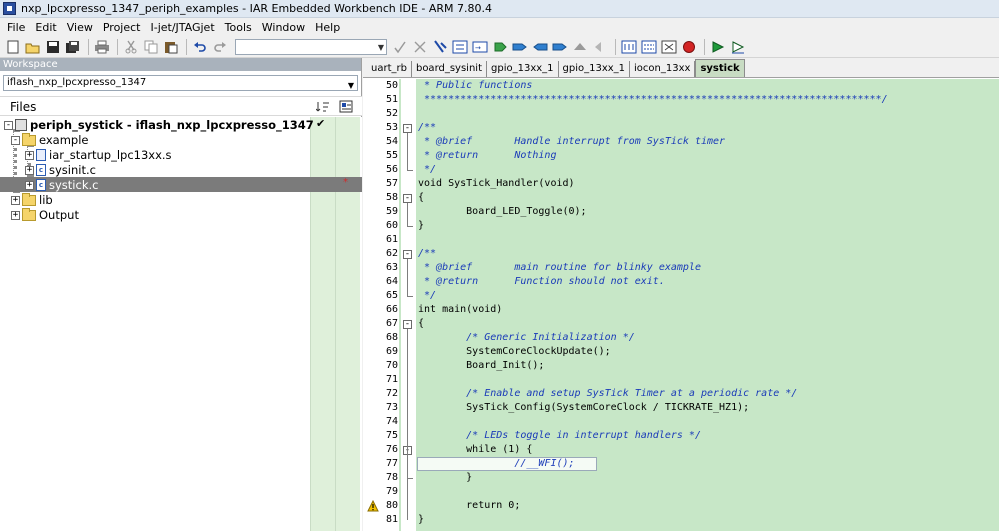 This screenshot has width=999, height=531. What do you see at coordinates (171, 47) in the screenshot?
I see `paste-icon` at bounding box center [171, 47].